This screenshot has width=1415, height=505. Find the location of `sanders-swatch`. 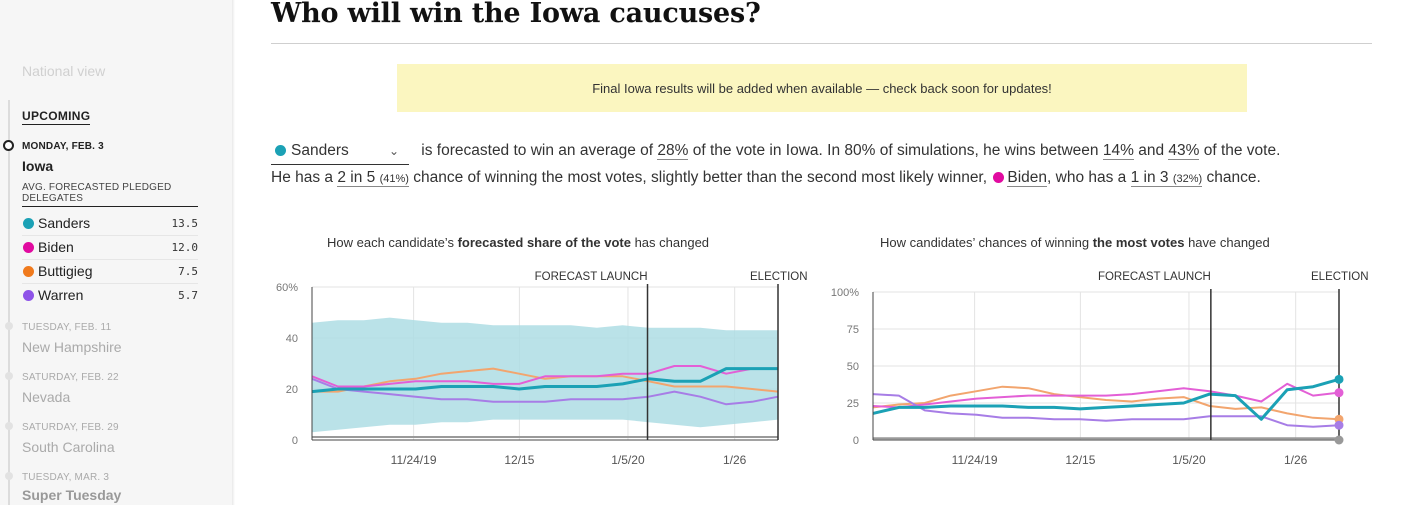

sanders-swatch is located at coordinates (28, 223).